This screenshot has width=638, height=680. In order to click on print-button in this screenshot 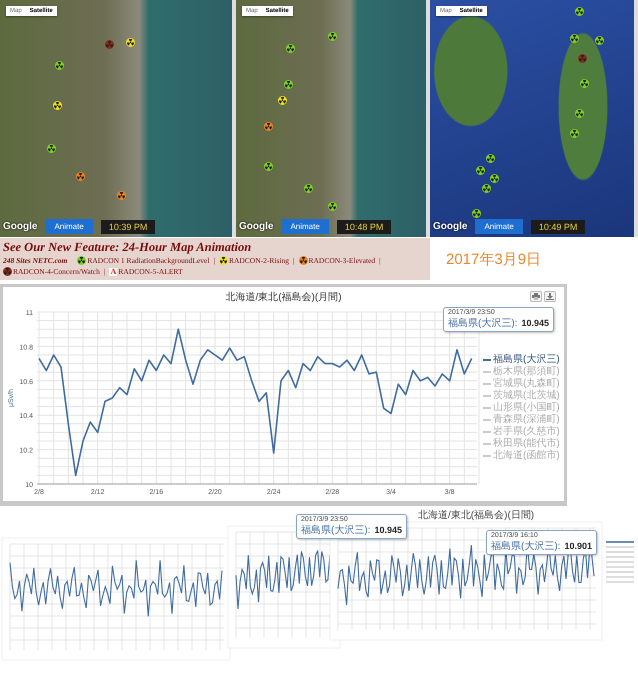, I will do `click(536, 296)`.